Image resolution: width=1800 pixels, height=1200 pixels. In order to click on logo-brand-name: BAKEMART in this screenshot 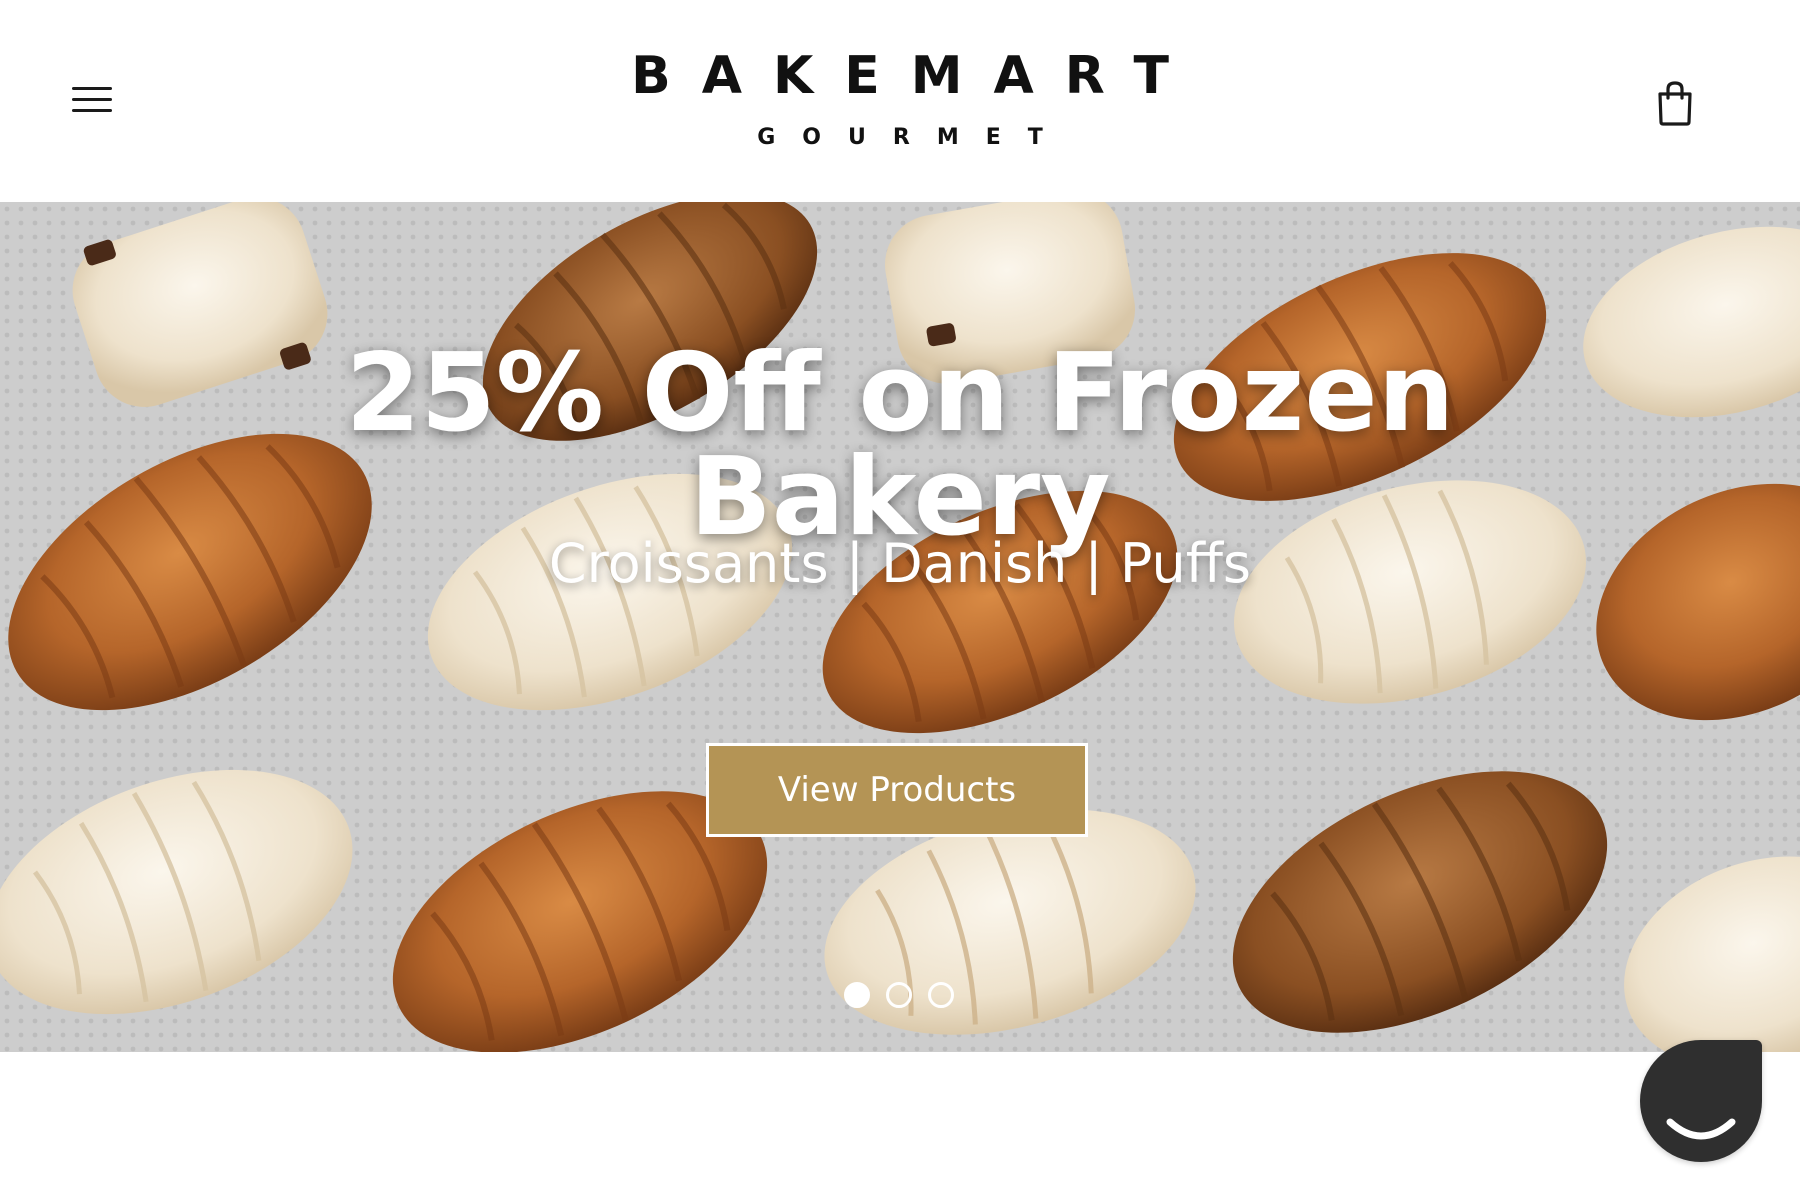, I will do `click(915, 76)`.